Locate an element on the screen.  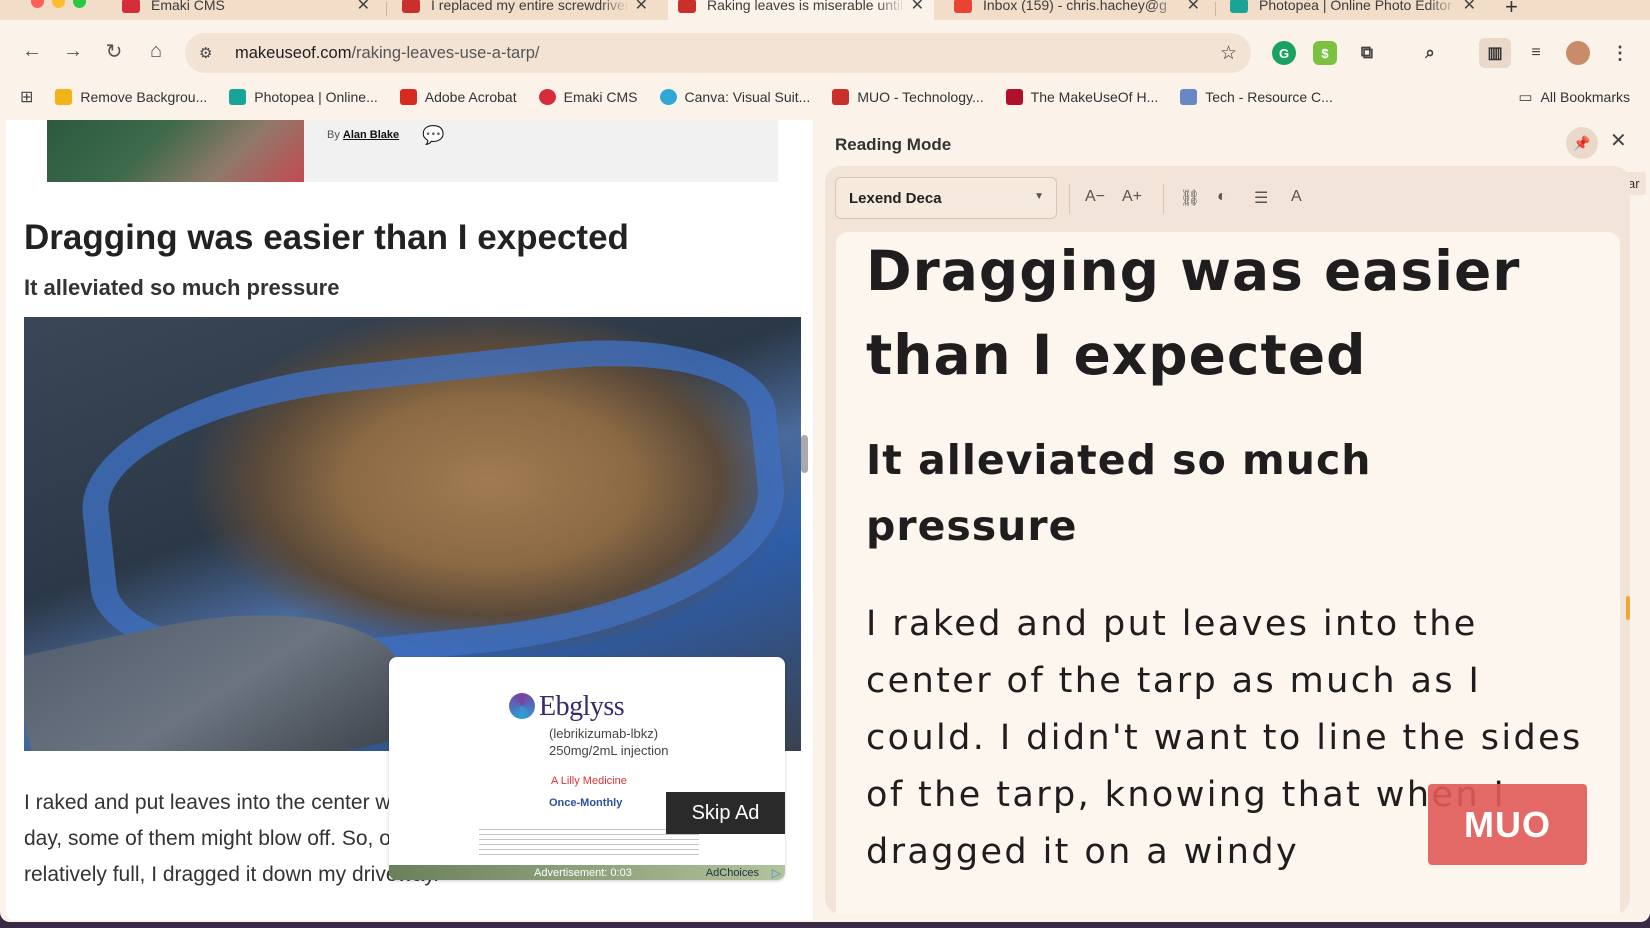
muo-watermark: MUO is located at coordinates (1507, 824).